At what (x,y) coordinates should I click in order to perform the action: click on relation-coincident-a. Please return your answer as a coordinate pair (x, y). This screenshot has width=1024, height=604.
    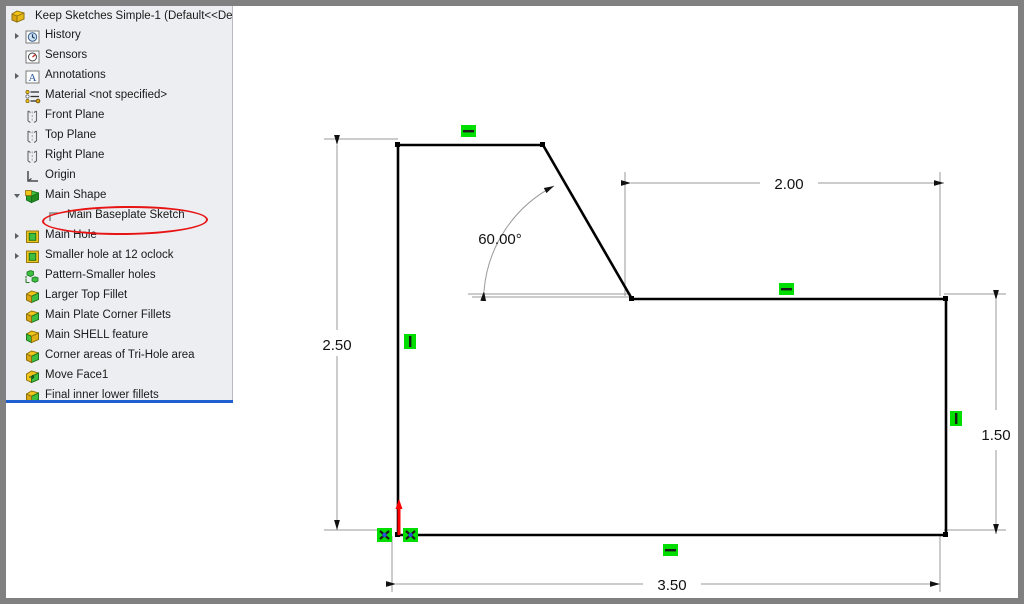
    Looking at the image, I should click on (384, 535).